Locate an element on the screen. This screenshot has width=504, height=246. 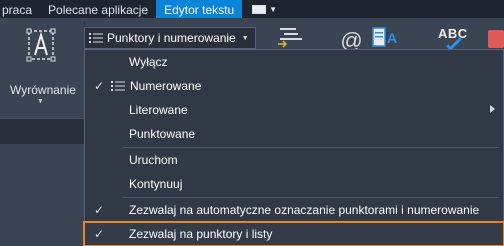
numbered-list-icon is located at coordinates (118, 86).